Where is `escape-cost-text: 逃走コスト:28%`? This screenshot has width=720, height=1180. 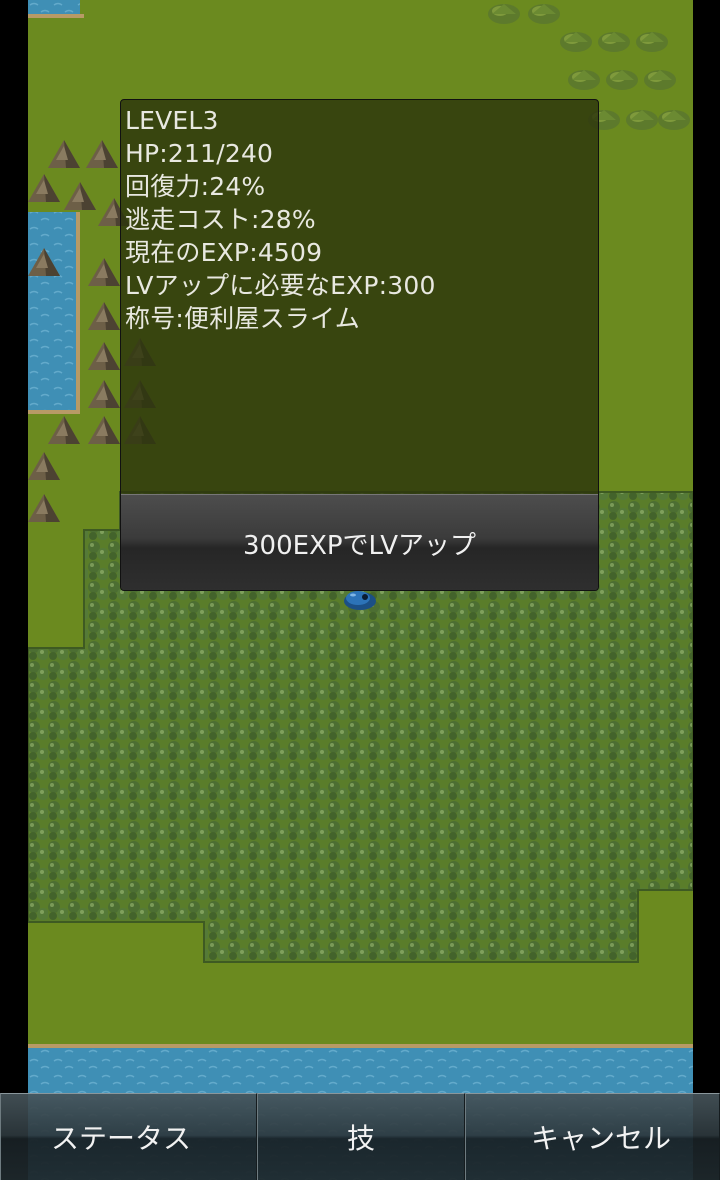 escape-cost-text: 逃走コスト:28% is located at coordinates (220, 219).